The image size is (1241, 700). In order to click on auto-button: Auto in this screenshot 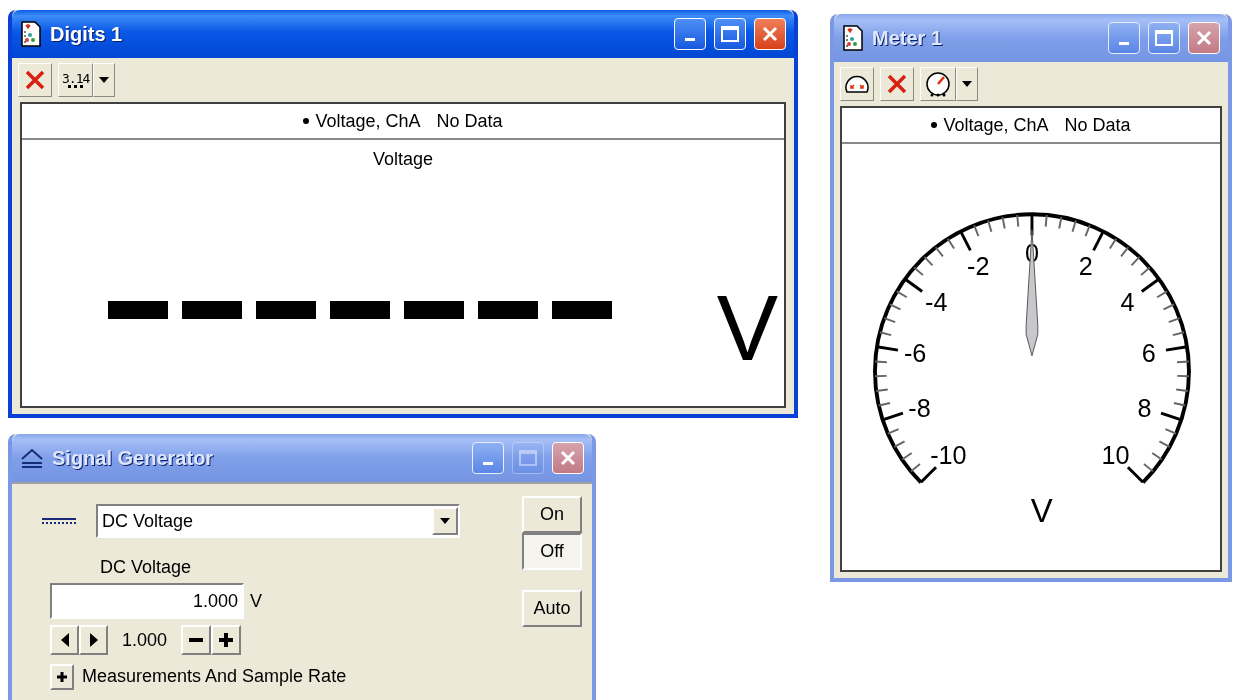, I will do `click(552, 608)`.